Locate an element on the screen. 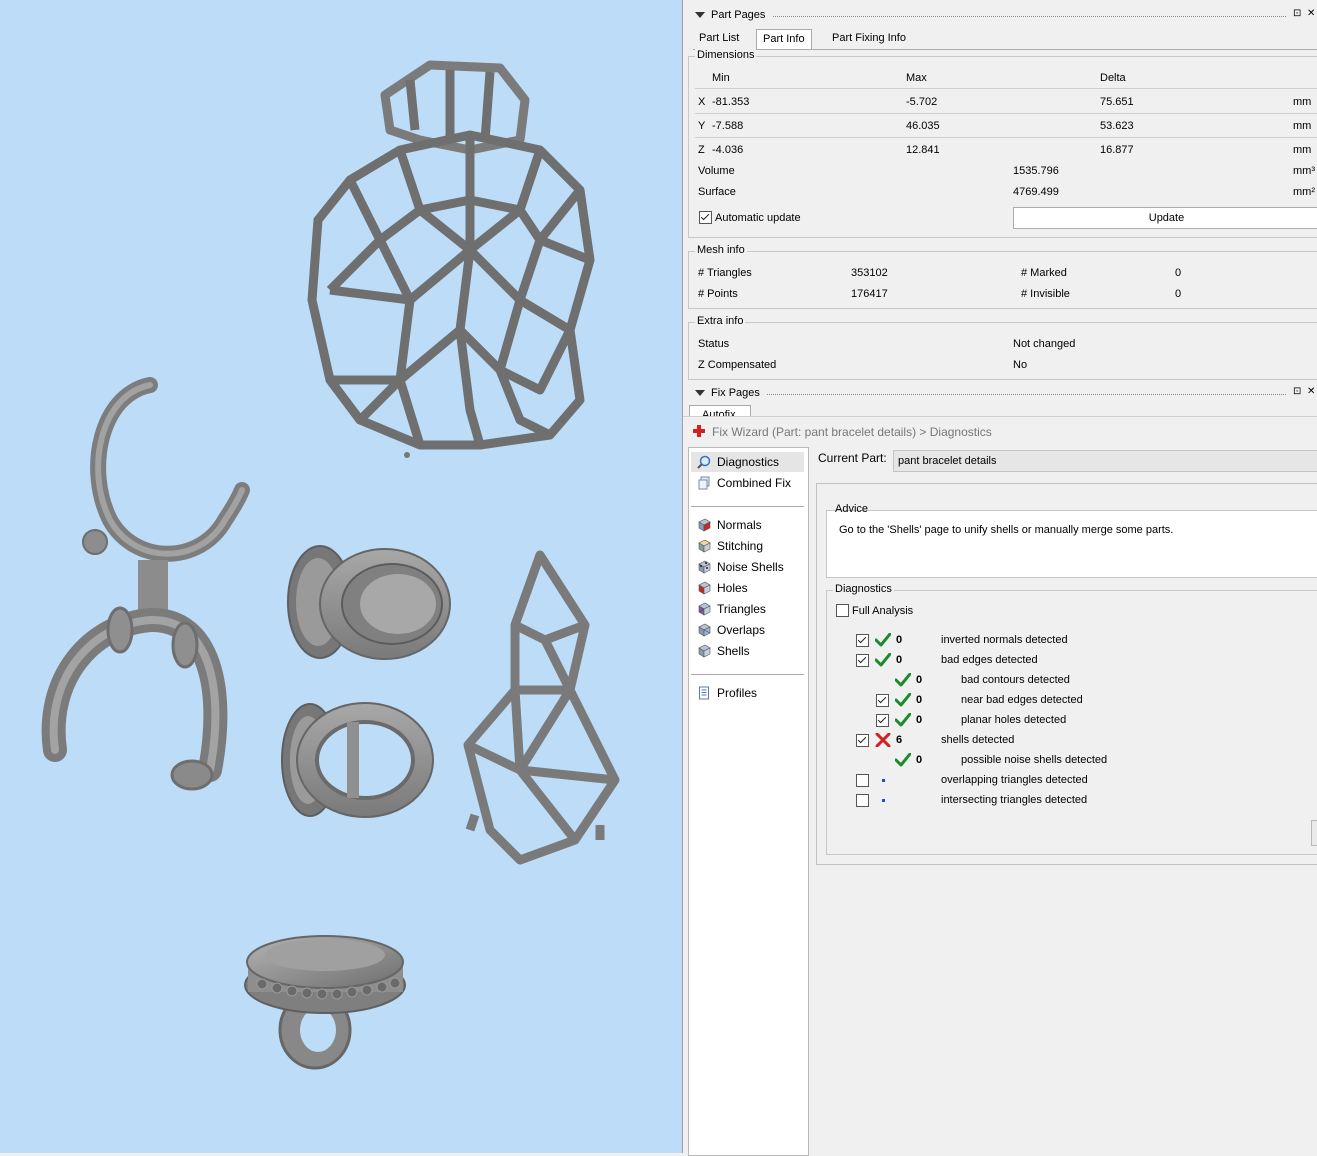  update-button: Update is located at coordinates (1165, 218).